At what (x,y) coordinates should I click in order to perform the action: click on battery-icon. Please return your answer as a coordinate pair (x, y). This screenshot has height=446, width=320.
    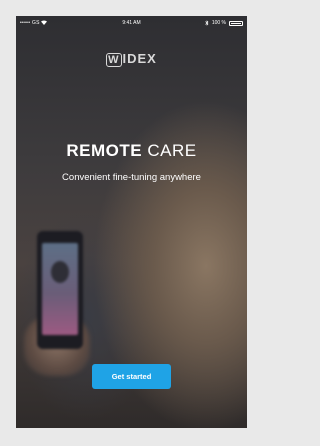
    Looking at the image, I should click on (236, 23).